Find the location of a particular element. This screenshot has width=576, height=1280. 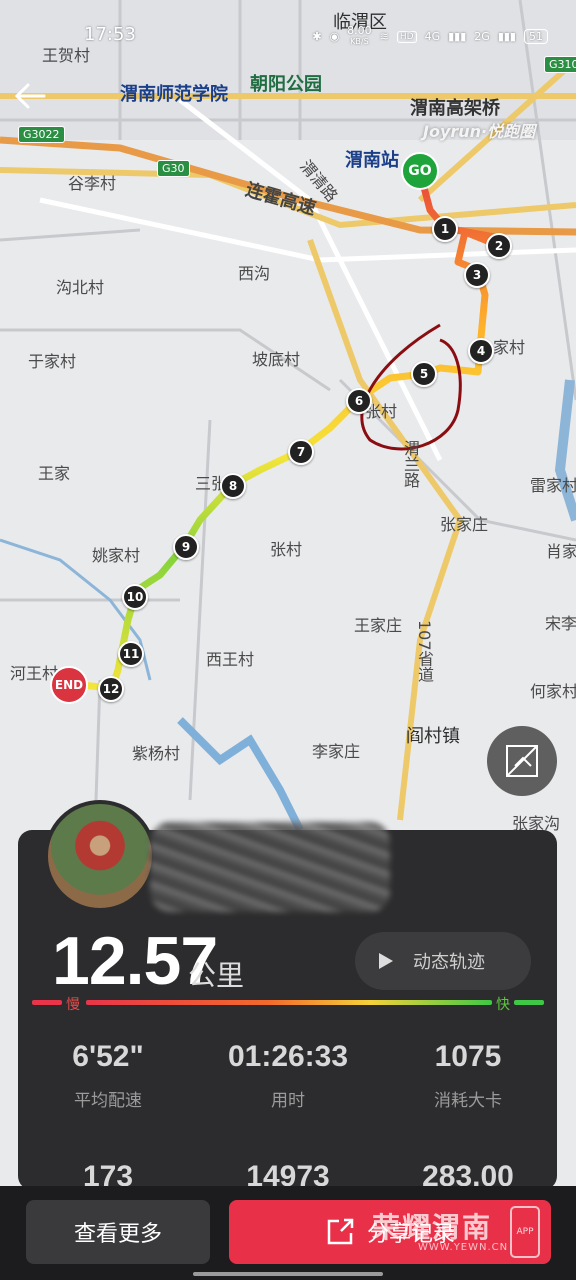

back-button is located at coordinates (30, 96).